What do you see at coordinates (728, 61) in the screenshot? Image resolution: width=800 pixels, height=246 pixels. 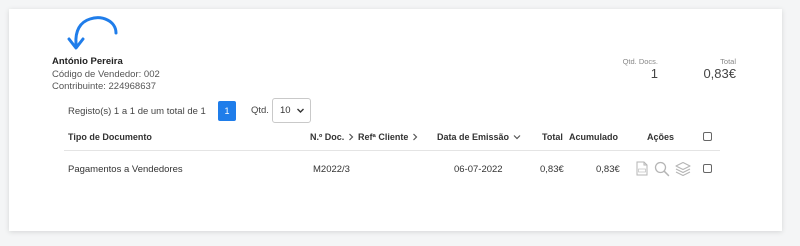 I see `total-label: Total` at bounding box center [728, 61].